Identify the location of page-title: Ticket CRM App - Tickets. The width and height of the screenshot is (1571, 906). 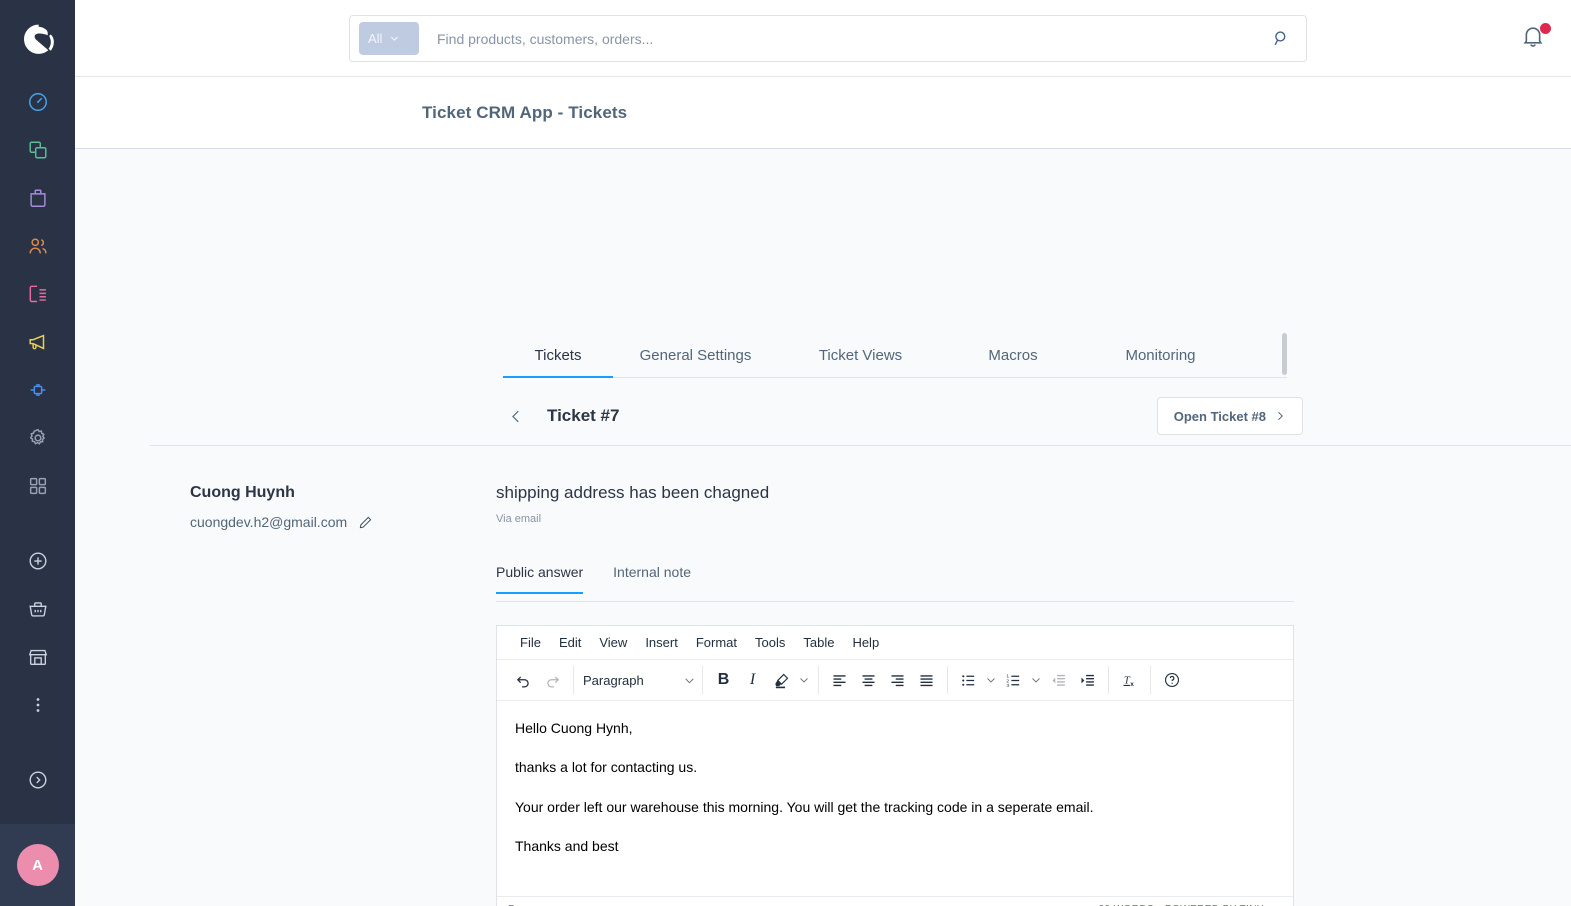
(525, 112).